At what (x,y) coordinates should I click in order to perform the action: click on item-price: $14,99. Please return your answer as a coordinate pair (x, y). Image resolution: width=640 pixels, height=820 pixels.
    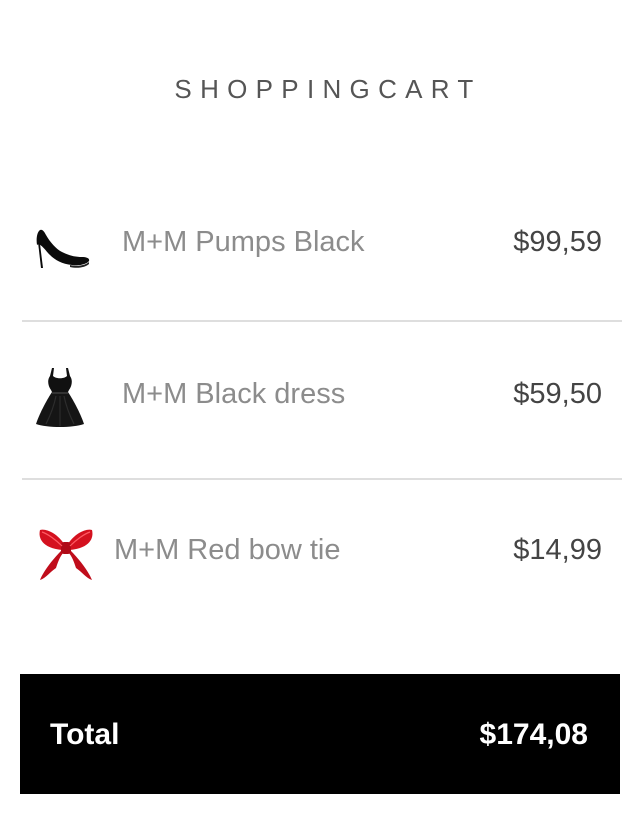
    Looking at the image, I should click on (557, 550).